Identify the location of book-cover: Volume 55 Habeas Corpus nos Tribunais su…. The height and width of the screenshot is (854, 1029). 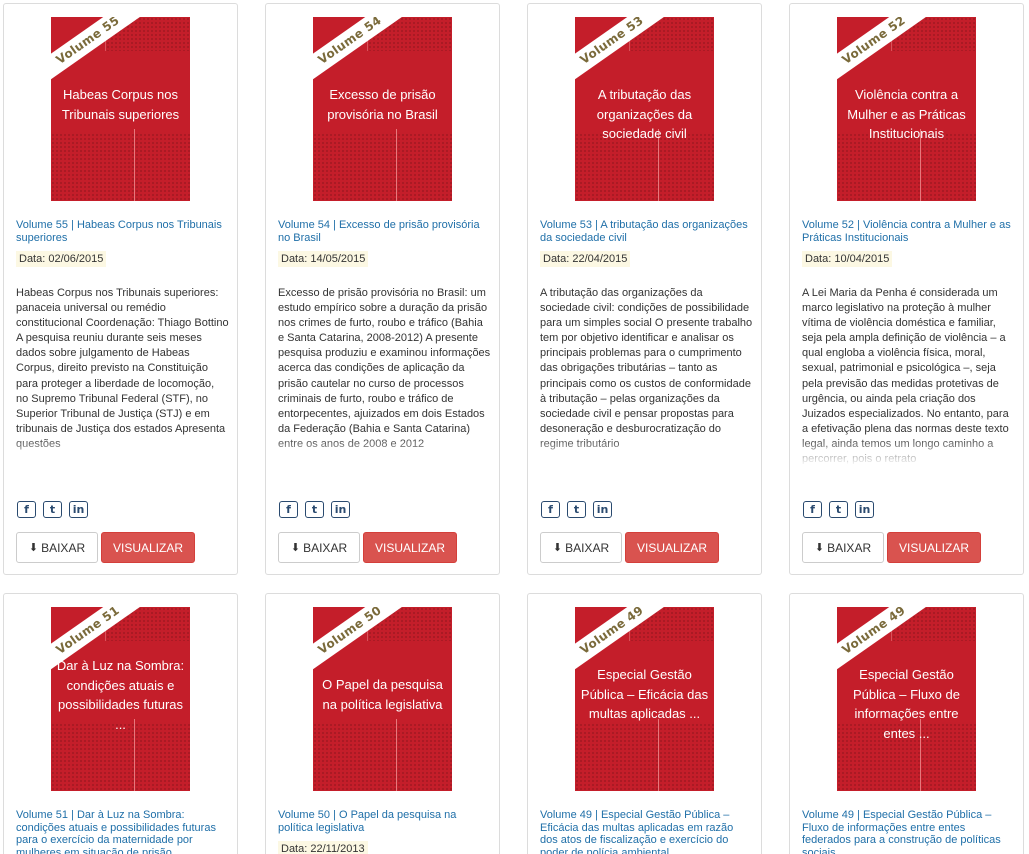
(120, 109).